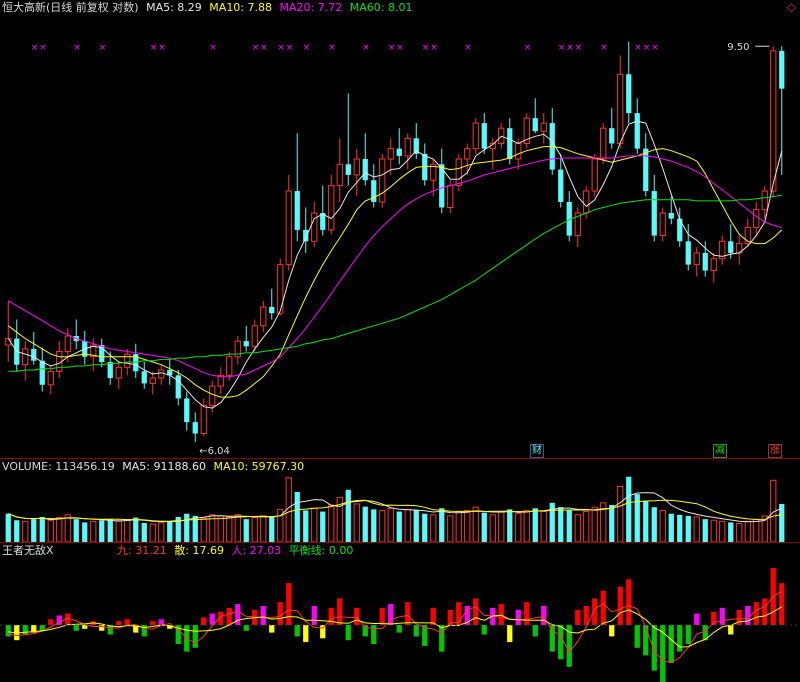 Image resolution: width=800 pixels, height=682 pixels. What do you see at coordinates (259, 466) in the screenshot?
I see `volume-ma10-label: MA10: 59767.30` at bounding box center [259, 466].